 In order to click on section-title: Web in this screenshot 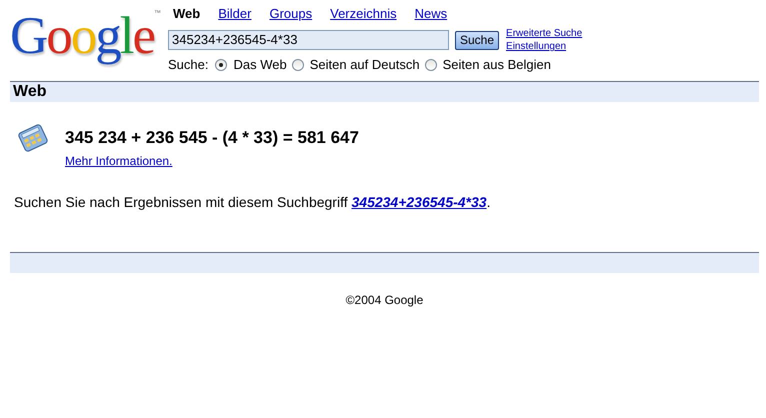, I will do `click(29, 91)`.